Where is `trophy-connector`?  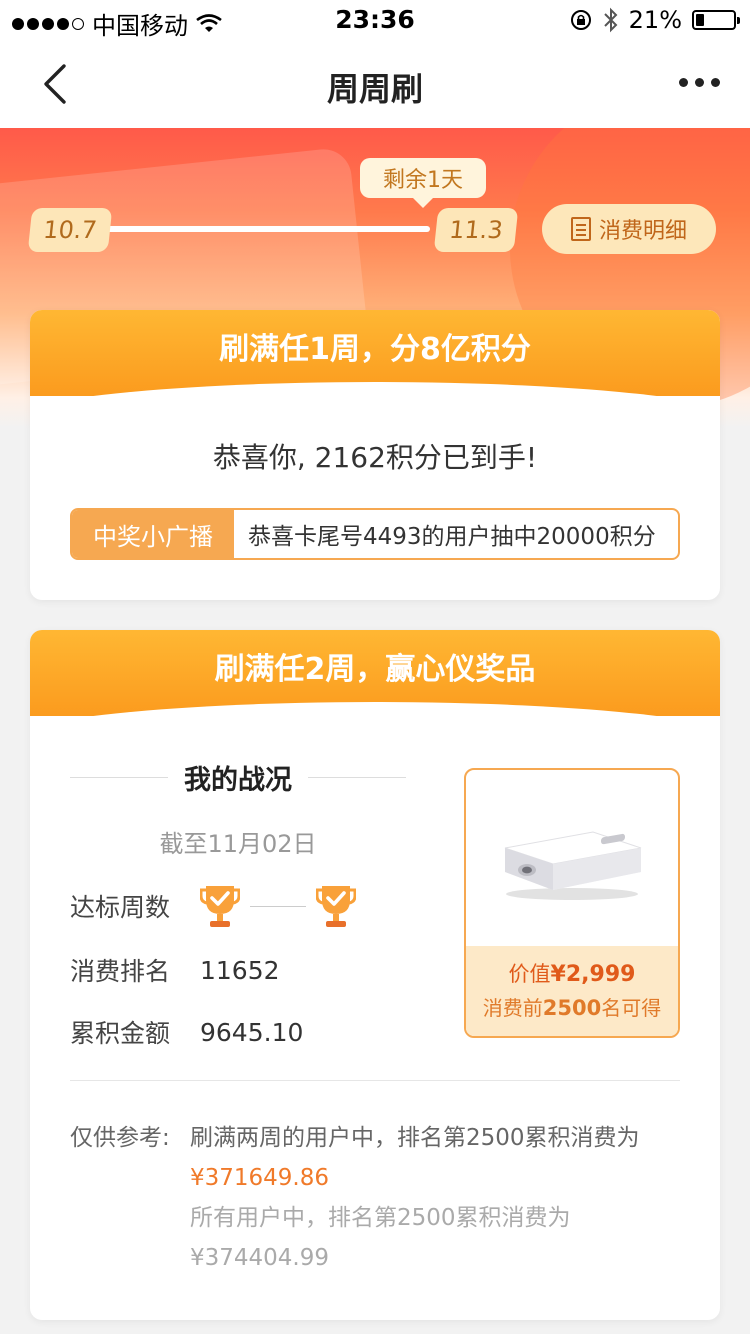
trophy-connector is located at coordinates (278, 906).